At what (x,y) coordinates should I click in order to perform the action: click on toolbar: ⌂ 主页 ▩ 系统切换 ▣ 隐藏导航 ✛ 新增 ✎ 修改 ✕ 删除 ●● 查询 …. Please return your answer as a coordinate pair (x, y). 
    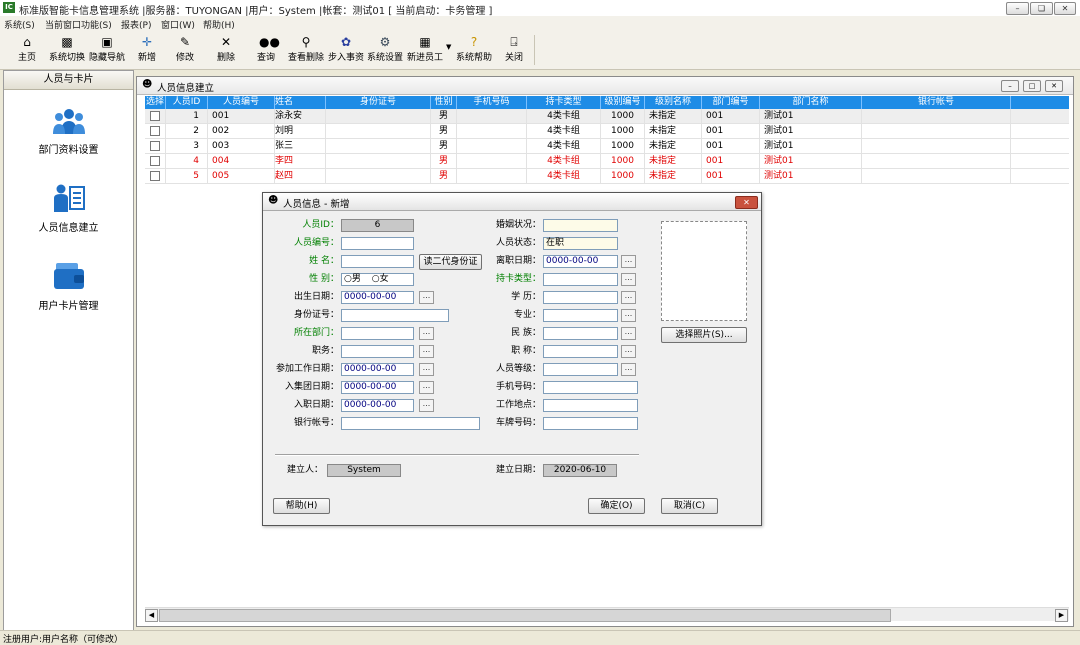
    Looking at the image, I should click on (540, 50).